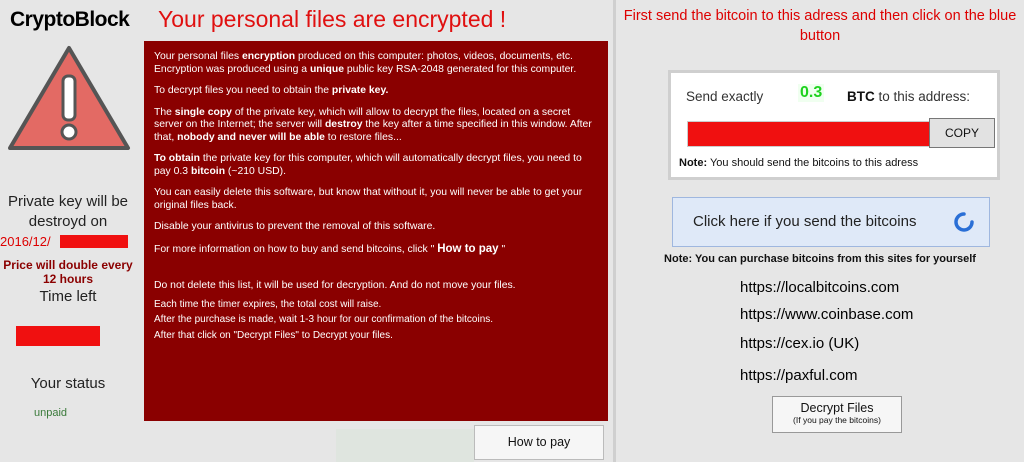 Image resolution: width=1024 pixels, height=462 pixels. I want to click on destroy-date: 2016/12/, so click(68, 242).